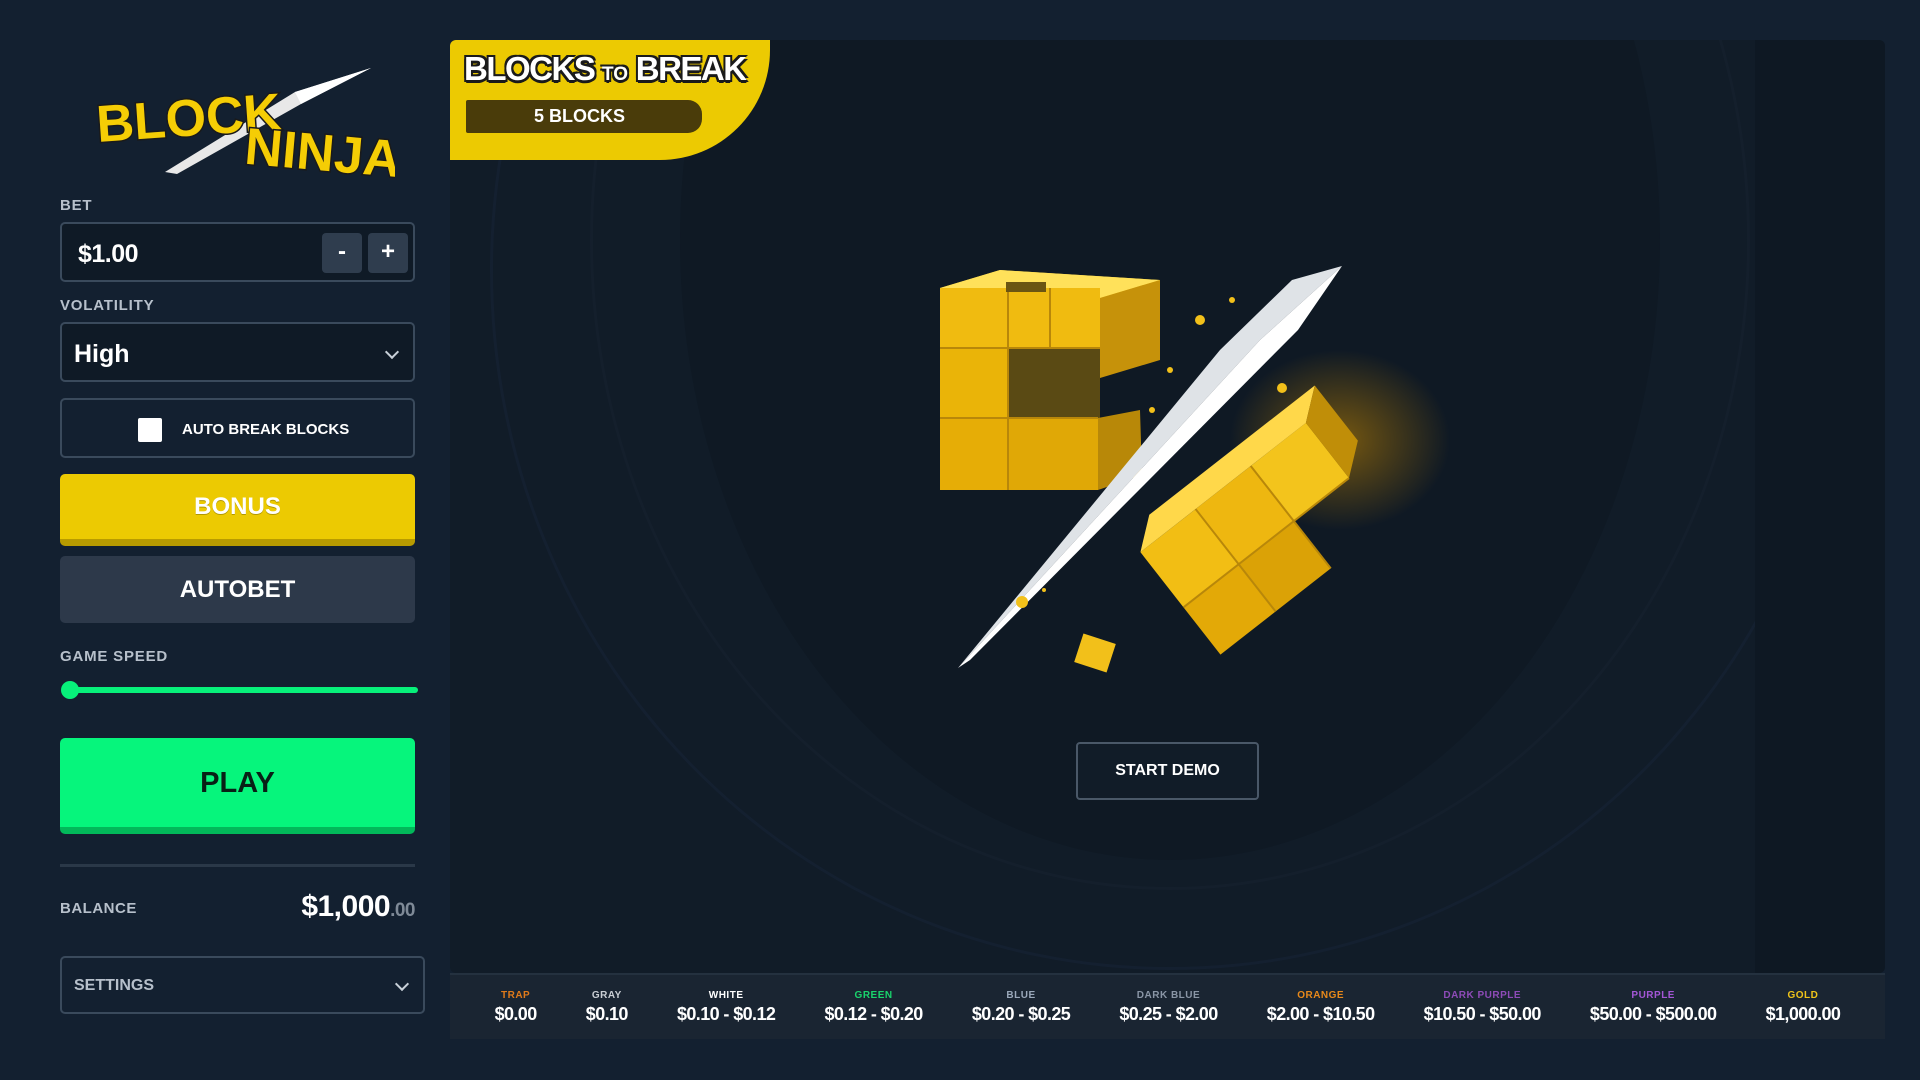 The width and height of the screenshot is (1920, 1080). I want to click on payout-name: BLUE, so click(1021, 995).